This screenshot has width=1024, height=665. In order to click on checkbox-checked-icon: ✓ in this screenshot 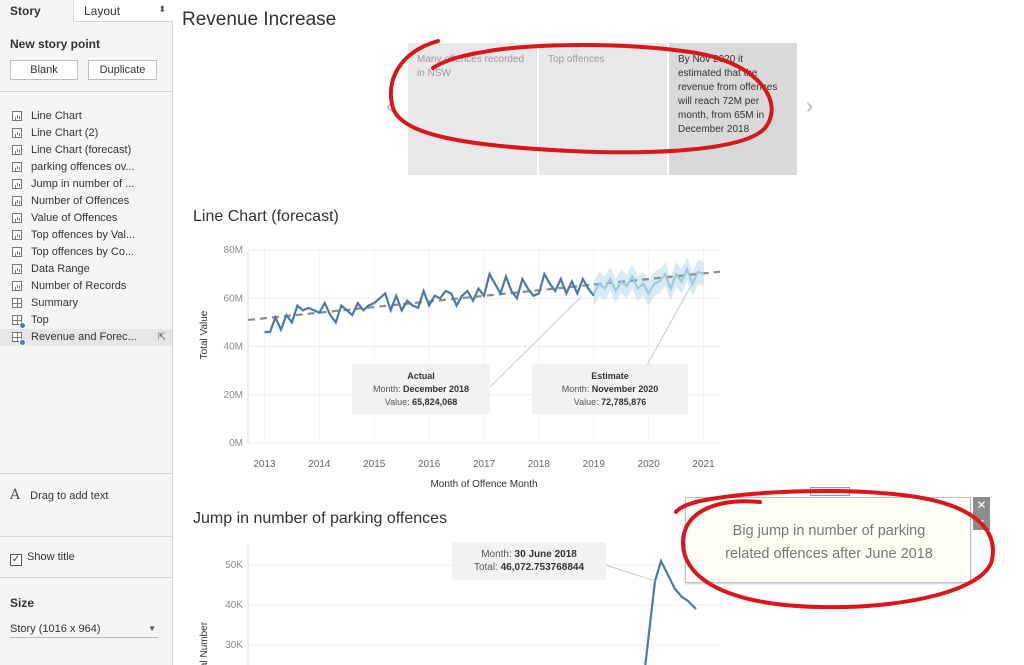, I will do `click(16, 560)`.